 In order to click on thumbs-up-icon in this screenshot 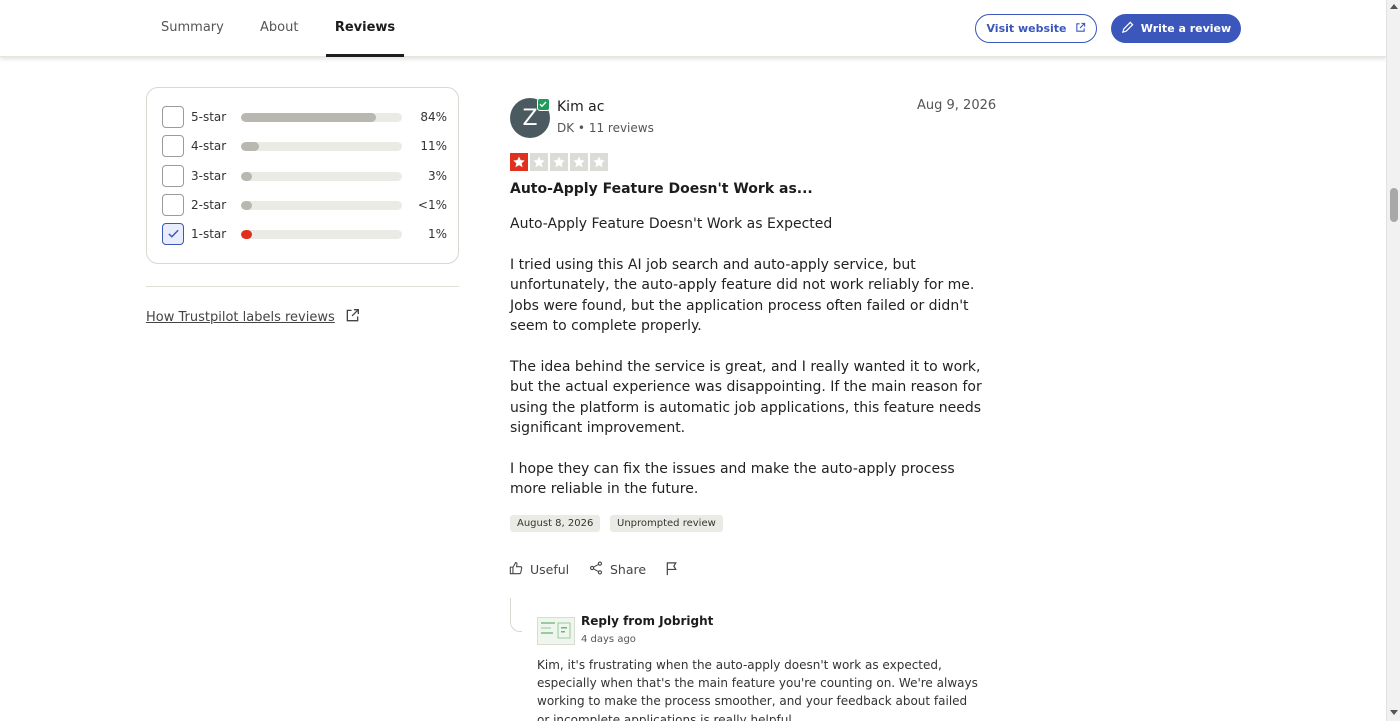, I will do `click(516, 569)`.